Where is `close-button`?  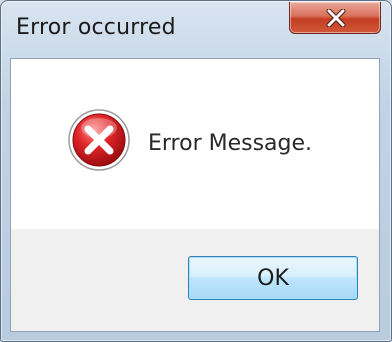
close-button is located at coordinates (335, 18).